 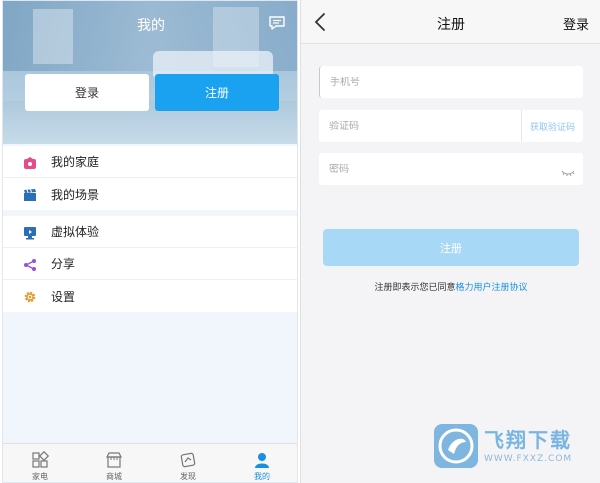 I want to click on message-icon, so click(x=277, y=23).